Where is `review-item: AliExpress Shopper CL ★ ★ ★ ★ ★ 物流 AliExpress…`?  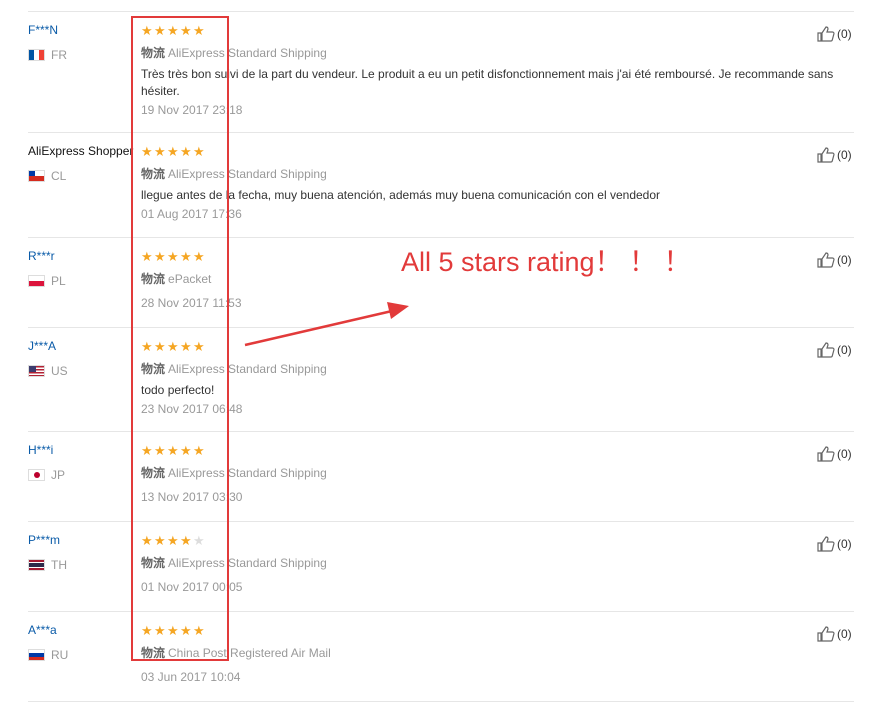
review-item: AliExpress Shopper CL ★ ★ ★ ★ ★ 物流 AliExpress… is located at coordinates (441, 185).